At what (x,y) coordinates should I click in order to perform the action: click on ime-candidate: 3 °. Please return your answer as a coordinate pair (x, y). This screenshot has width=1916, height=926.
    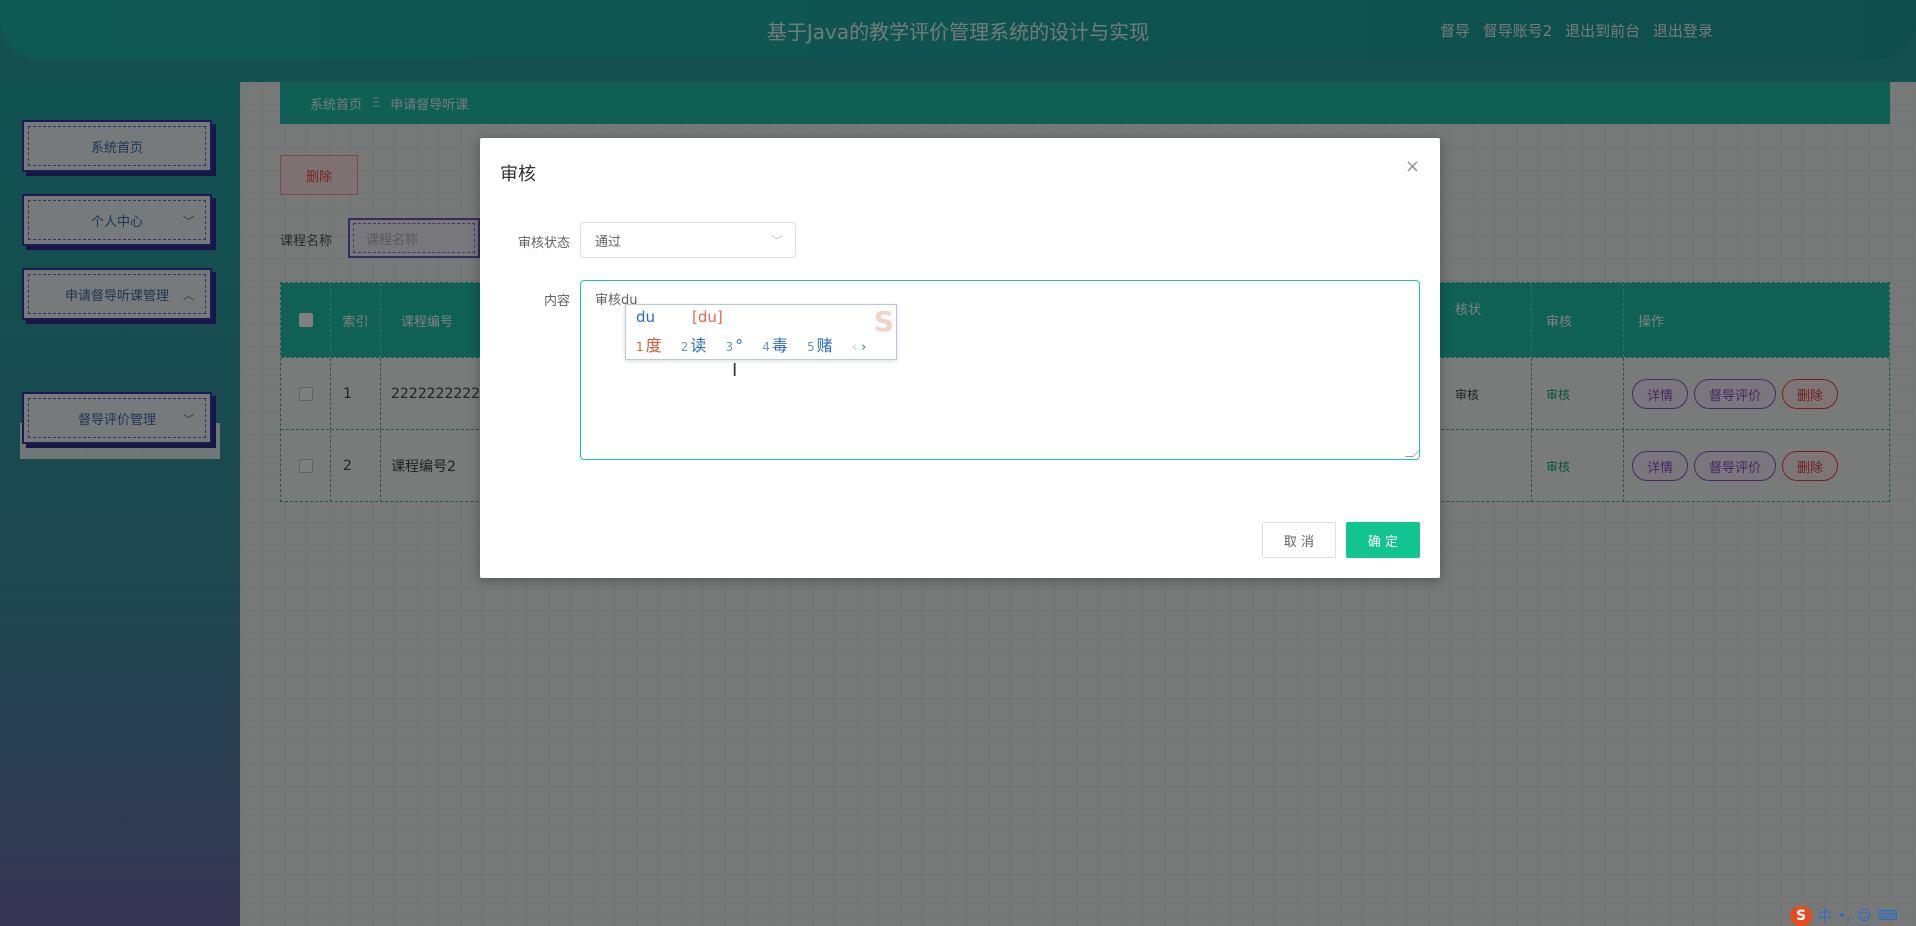
    Looking at the image, I should click on (735, 345).